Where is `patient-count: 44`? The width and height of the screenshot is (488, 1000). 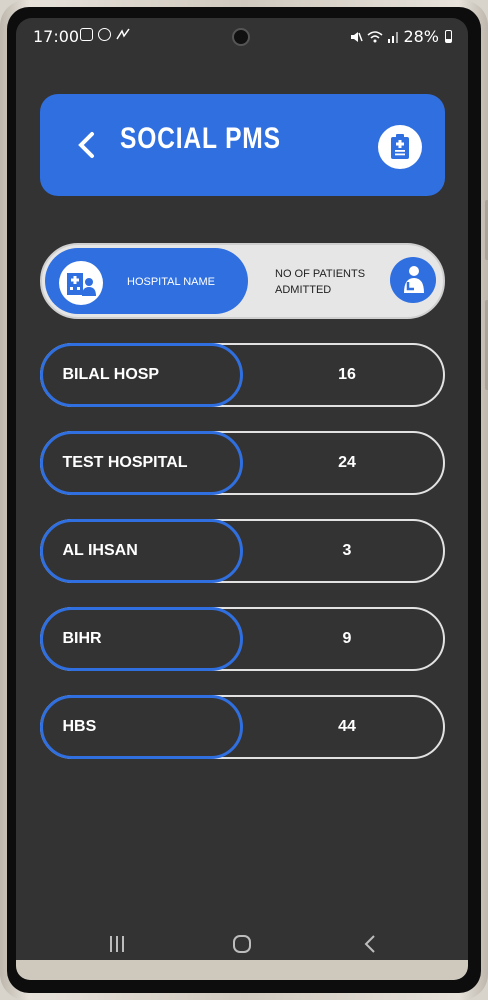 patient-count: 44 is located at coordinates (347, 726).